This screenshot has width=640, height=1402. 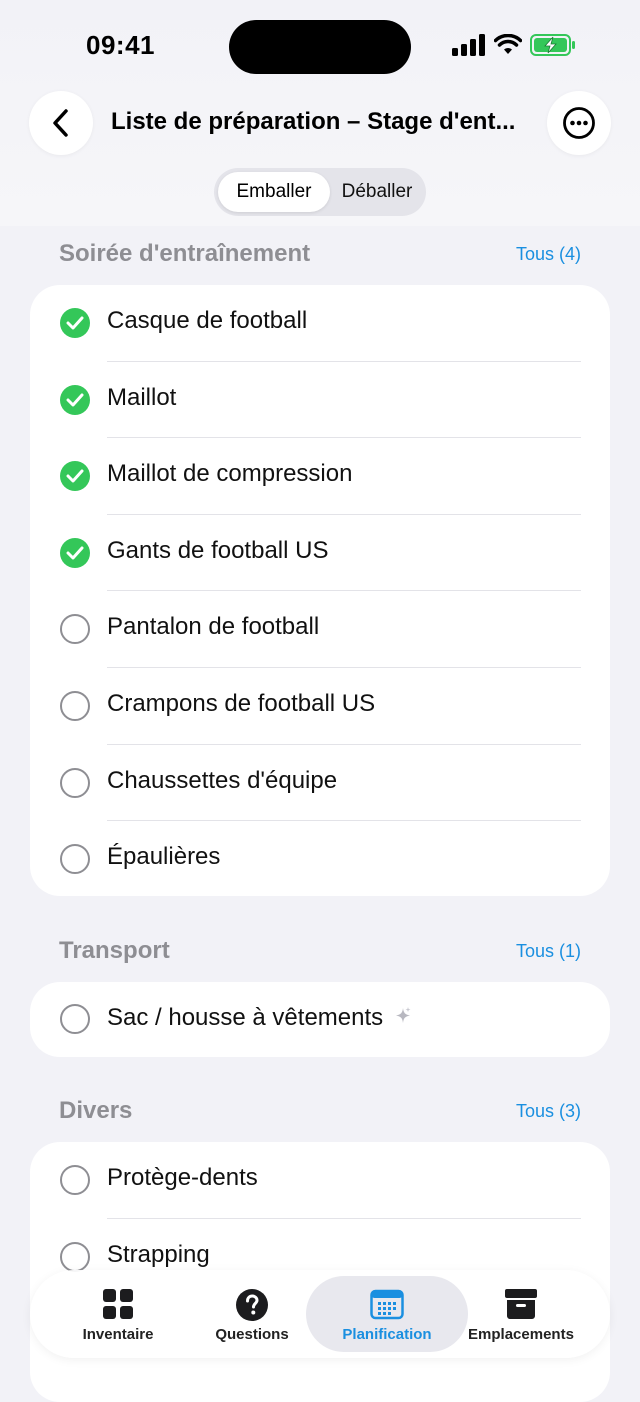 I want to click on list-item: Protège-dents, so click(x=320, y=1180).